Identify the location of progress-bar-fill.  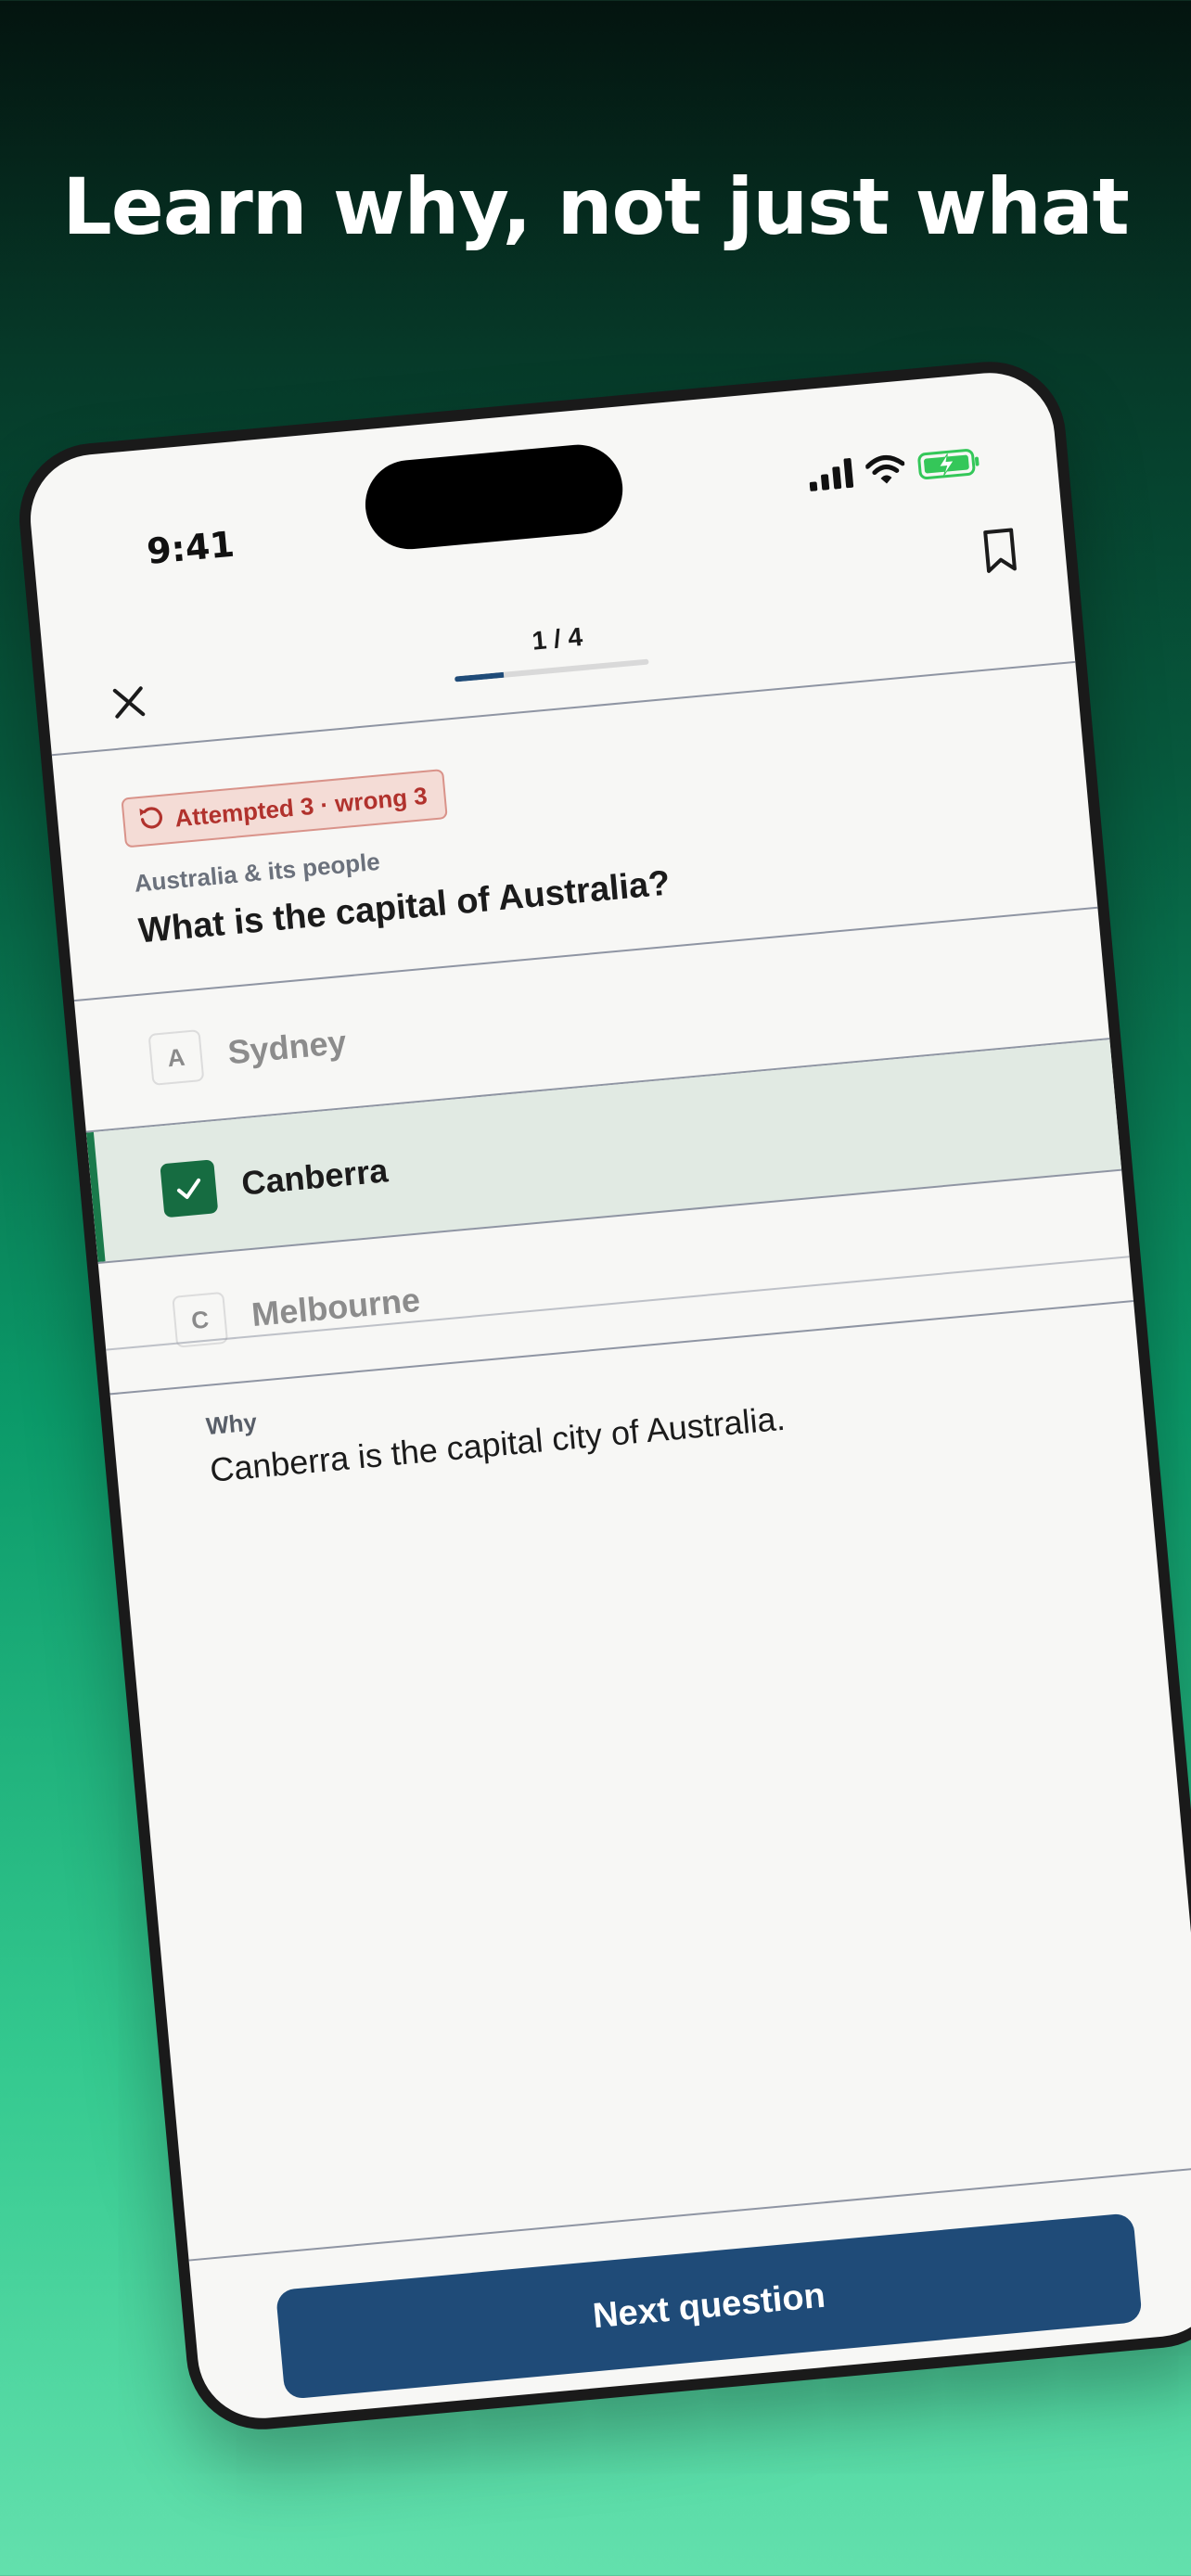
(479, 676).